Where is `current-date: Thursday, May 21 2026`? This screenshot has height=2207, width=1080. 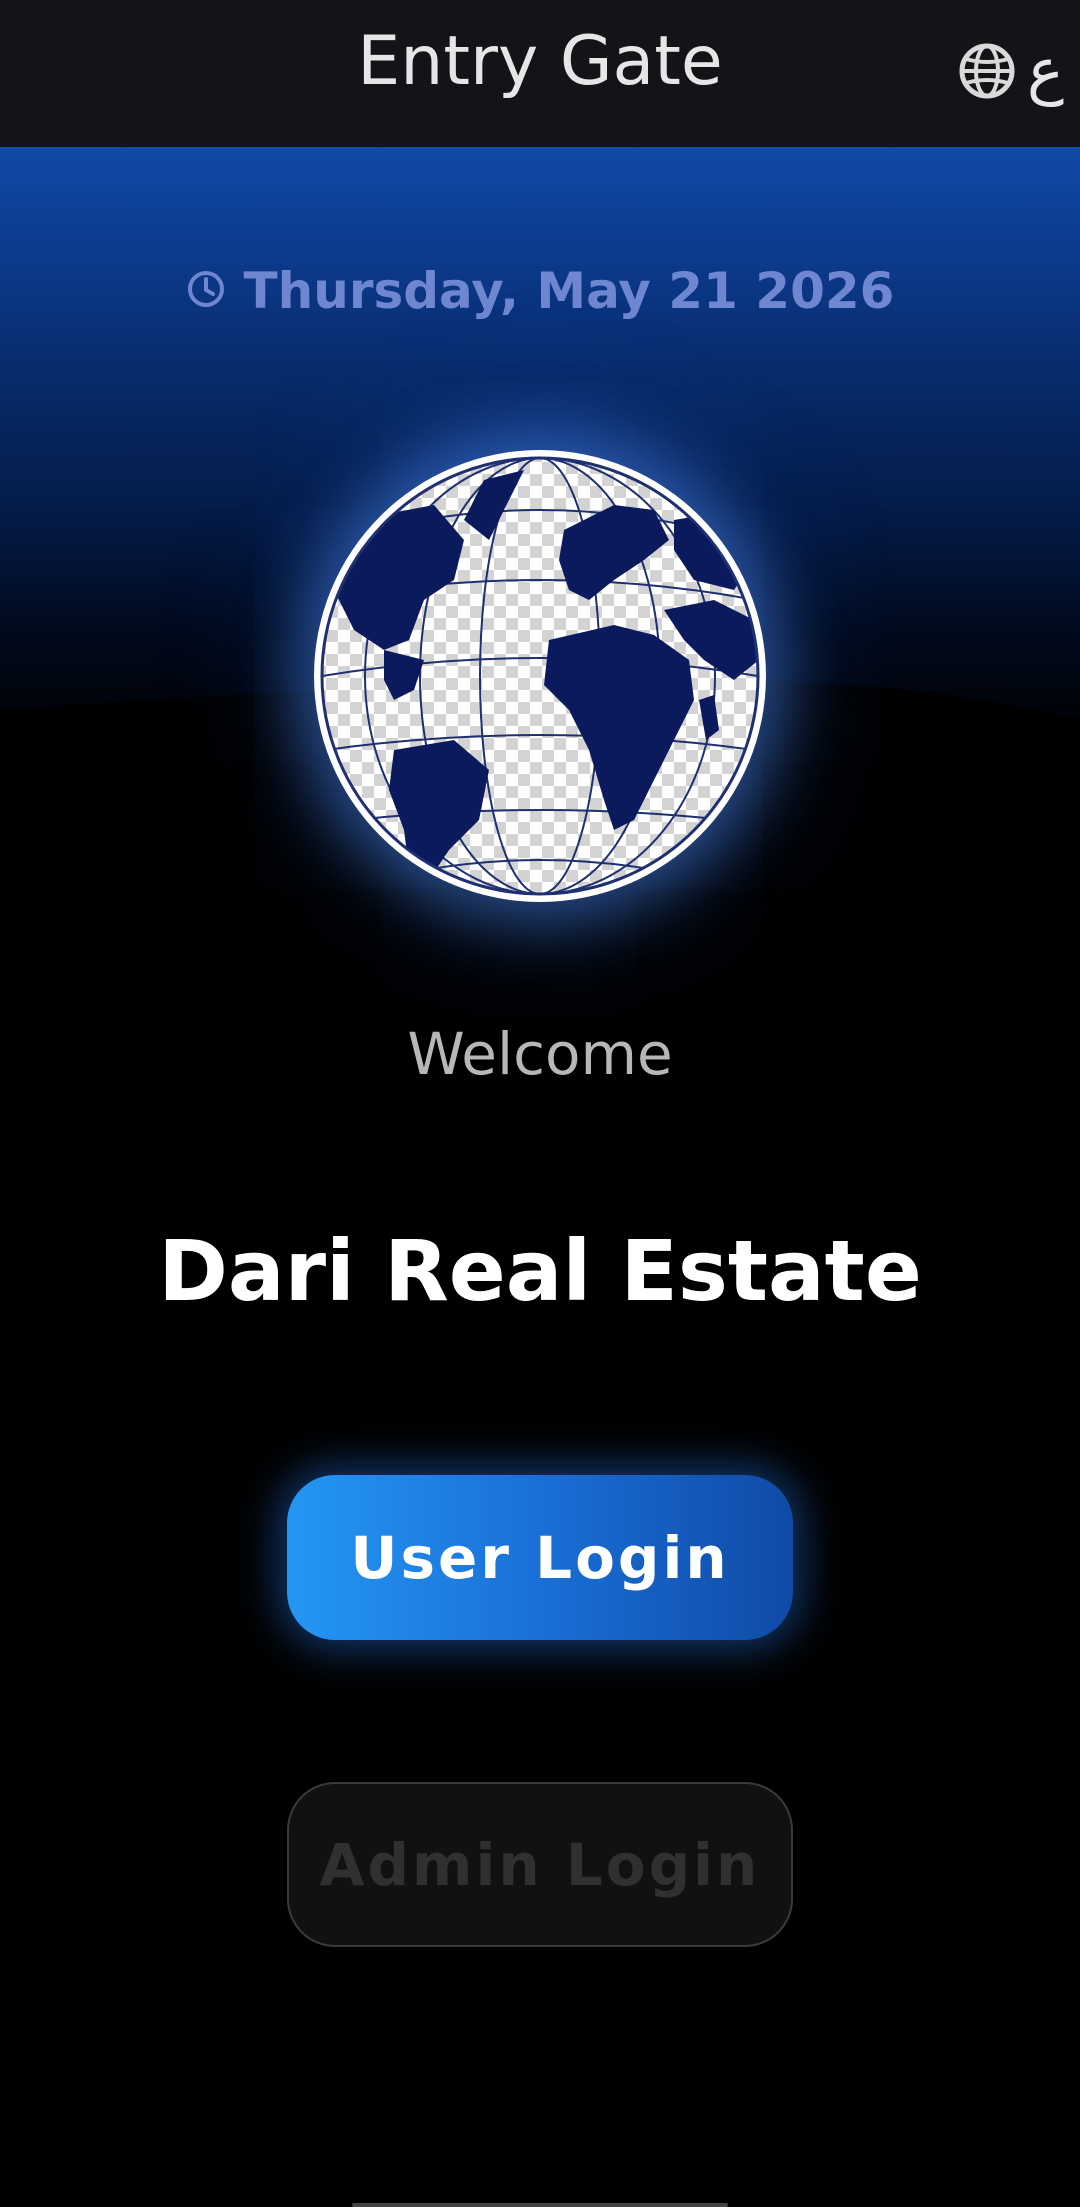
current-date: Thursday, May 21 2026 is located at coordinates (569, 291).